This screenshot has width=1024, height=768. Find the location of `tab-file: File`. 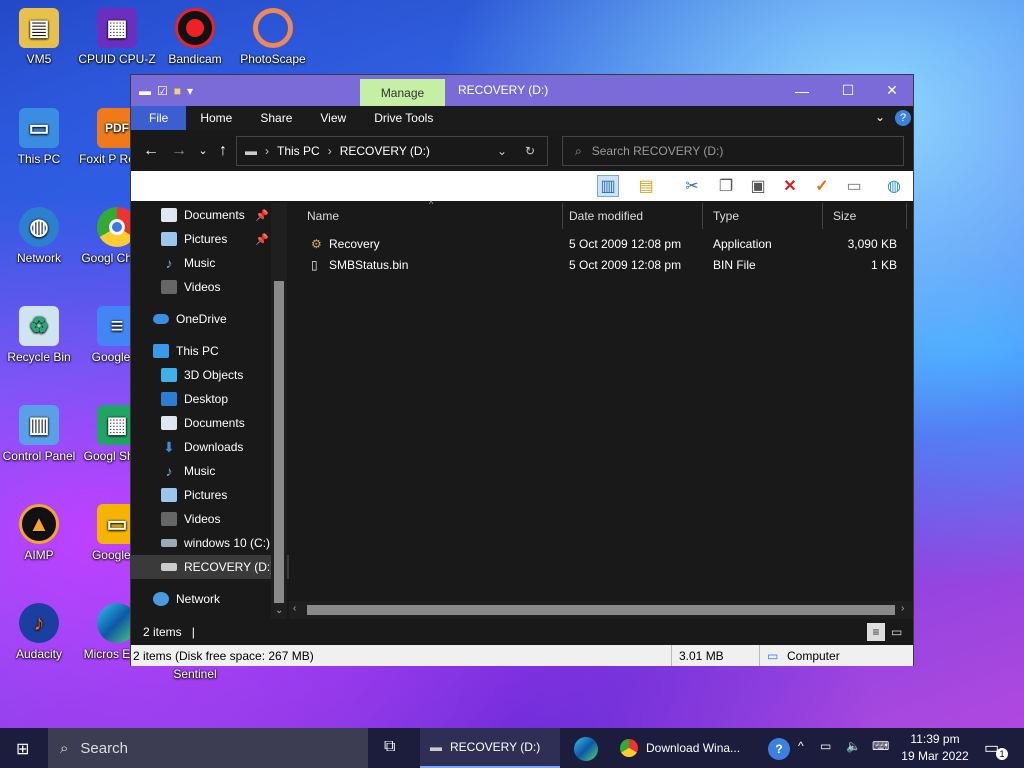

tab-file: File is located at coordinates (159, 118).